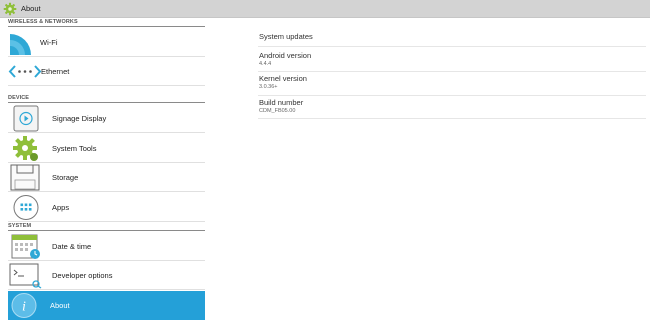 The height and width of the screenshot is (320, 650). Describe the element at coordinates (25, 148) in the screenshot. I see `system-tools-icon` at that location.